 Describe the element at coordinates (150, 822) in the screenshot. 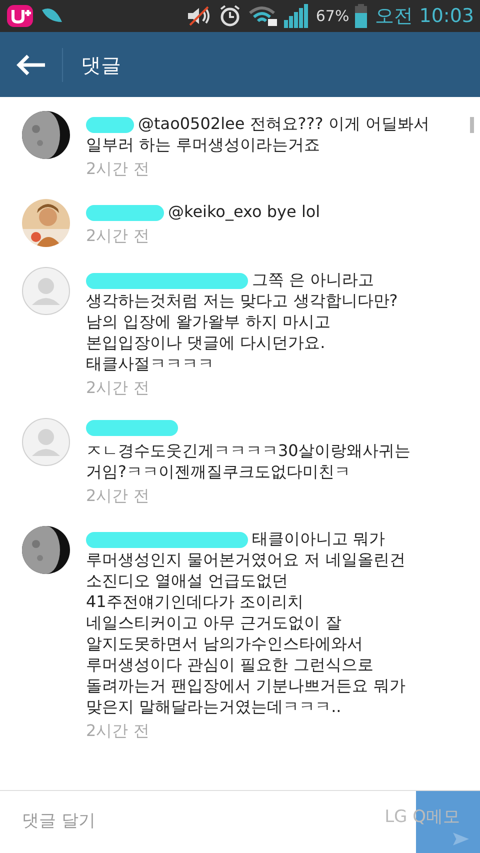

I see `comment-input-field: 댓글 달기` at that location.